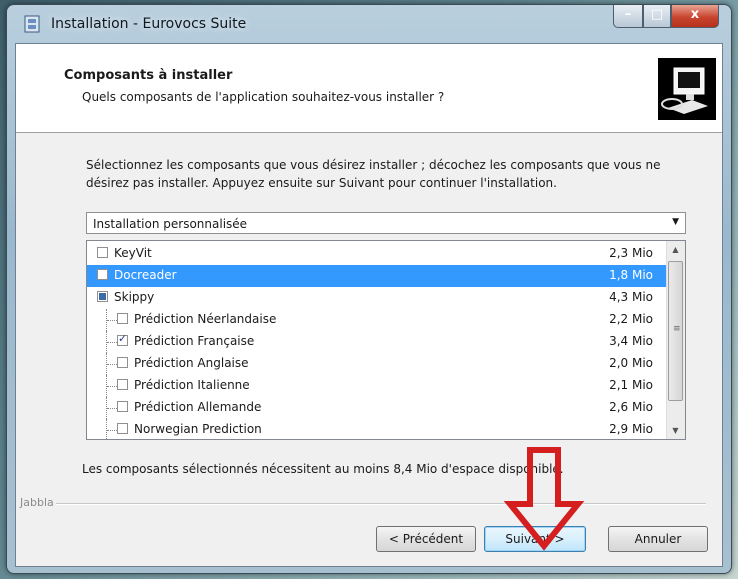 The image size is (738, 579). What do you see at coordinates (170, 224) in the screenshot?
I see `install-type-value: Installation personnalisée` at bounding box center [170, 224].